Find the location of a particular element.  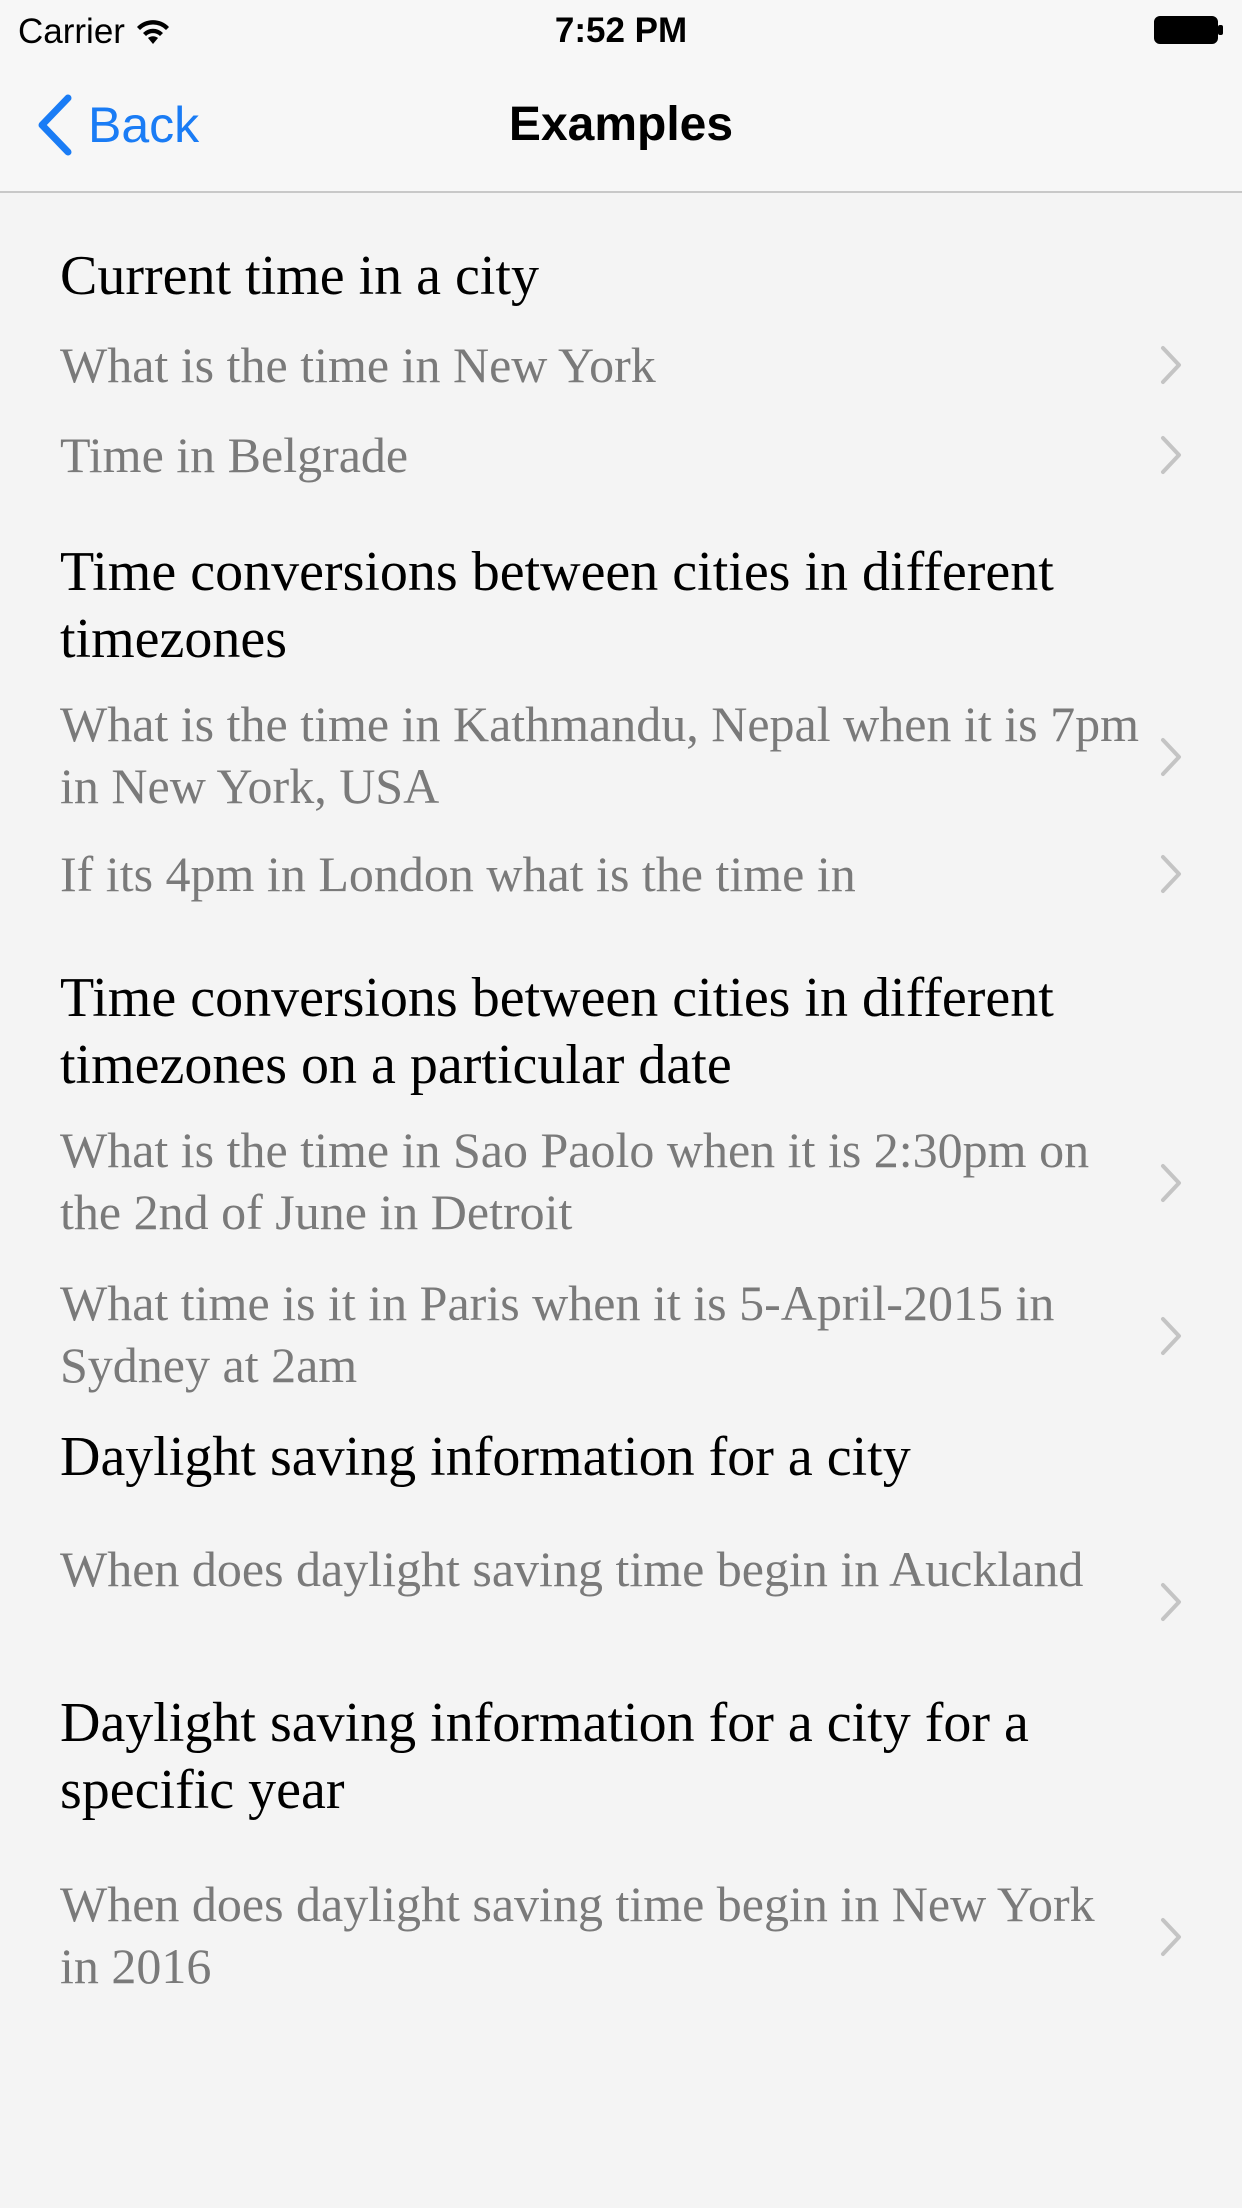

list-item-label: Time in Belgrade is located at coordinates (234, 455).